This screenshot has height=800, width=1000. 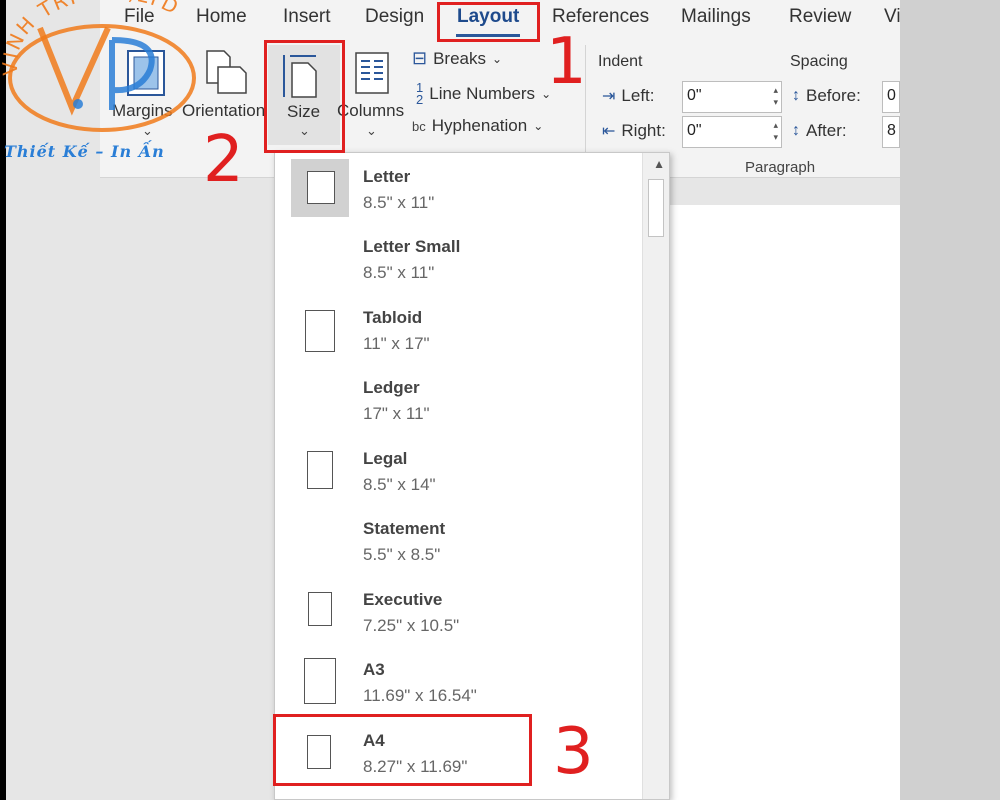 What do you see at coordinates (643, 130) in the screenshot?
I see `indent-right-label: Right:` at bounding box center [643, 130].